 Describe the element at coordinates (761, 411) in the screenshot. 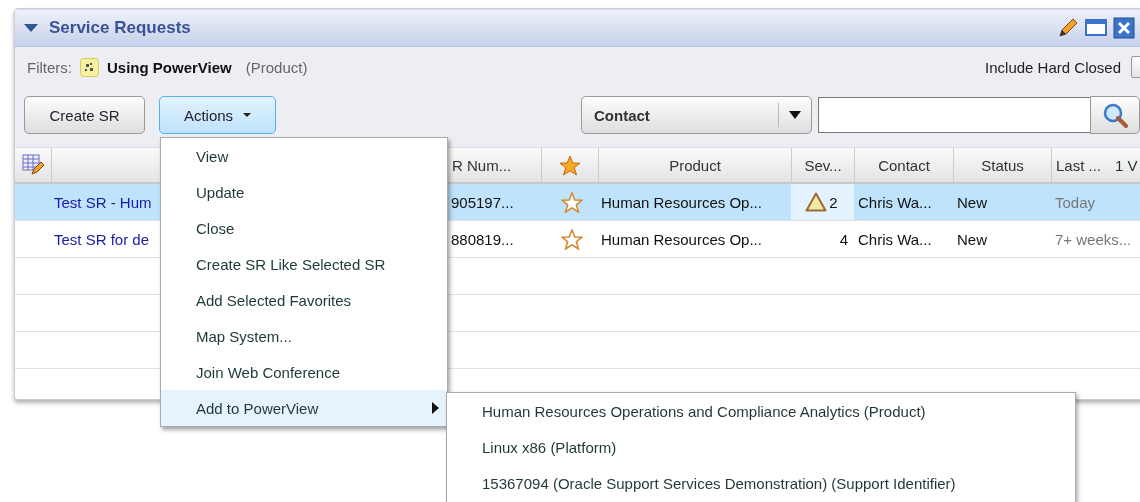

I see `submenu-item: Human Resources Operations and Compliance Analytics (Product)` at that location.